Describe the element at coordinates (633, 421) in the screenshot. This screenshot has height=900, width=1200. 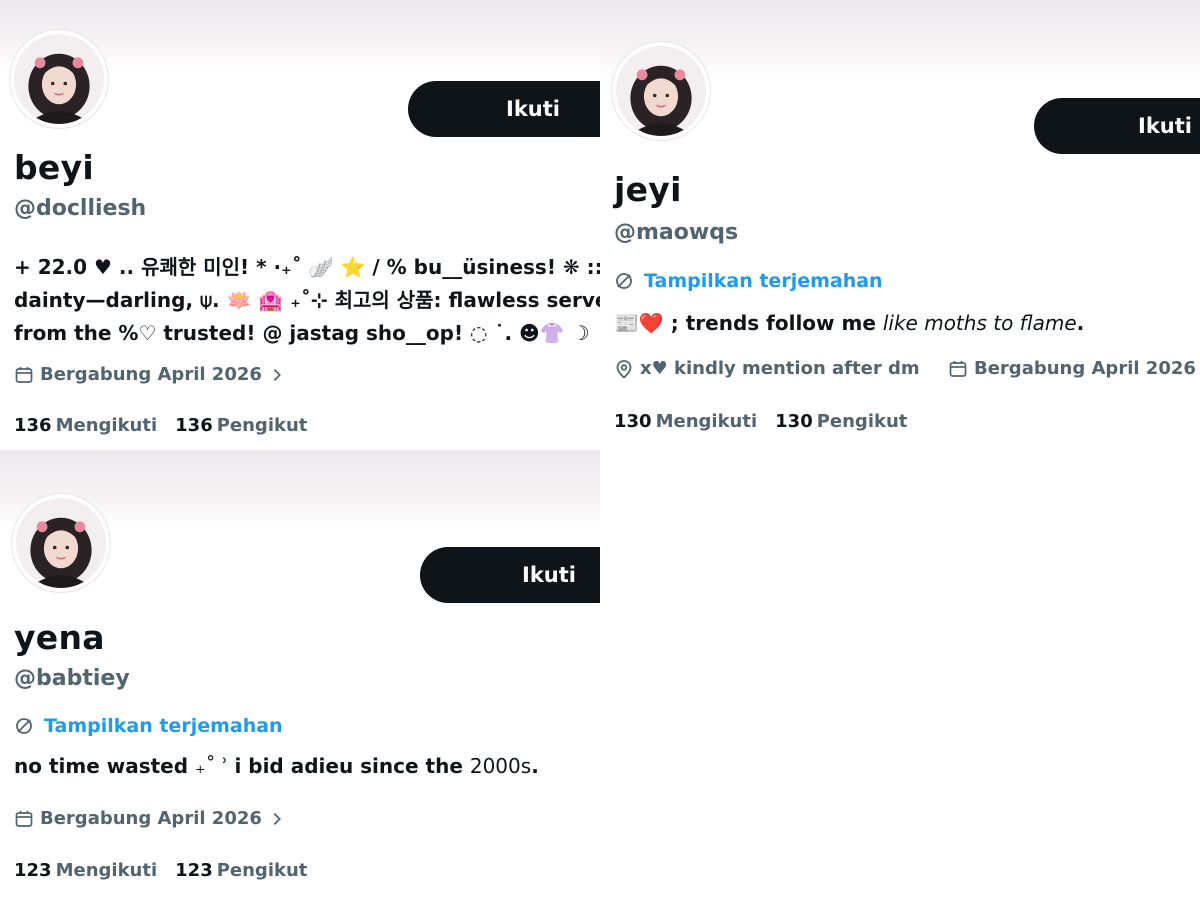
I see `following-count: 130` at that location.